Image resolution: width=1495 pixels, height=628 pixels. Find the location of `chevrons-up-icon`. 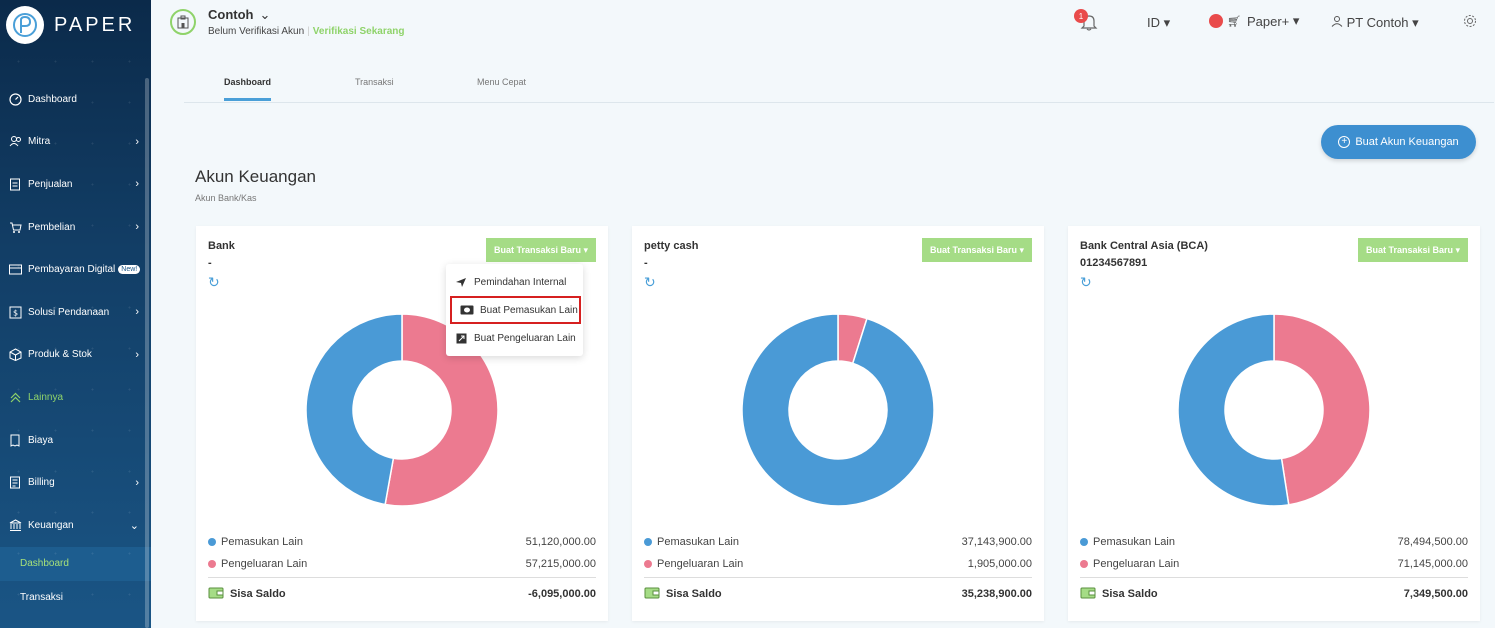

chevrons-up-icon is located at coordinates (15, 397).